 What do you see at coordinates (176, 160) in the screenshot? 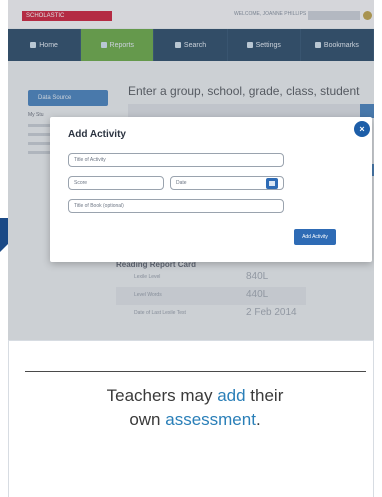
I see `activity-title-field: Title of Activity` at bounding box center [176, 160].